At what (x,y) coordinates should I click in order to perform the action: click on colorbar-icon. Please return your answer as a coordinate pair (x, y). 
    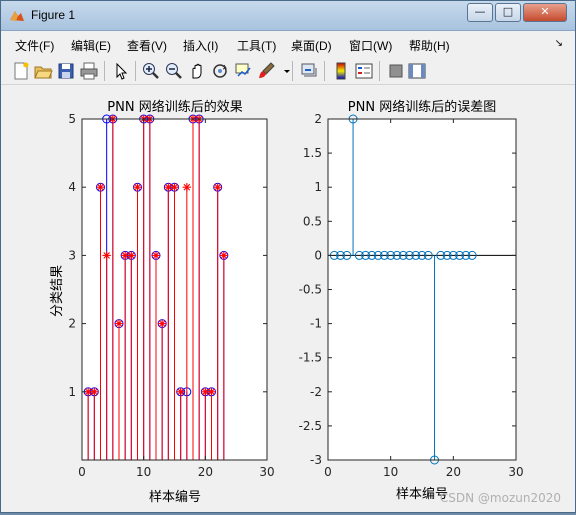
    Looking at the image, I should click on (341, 71).